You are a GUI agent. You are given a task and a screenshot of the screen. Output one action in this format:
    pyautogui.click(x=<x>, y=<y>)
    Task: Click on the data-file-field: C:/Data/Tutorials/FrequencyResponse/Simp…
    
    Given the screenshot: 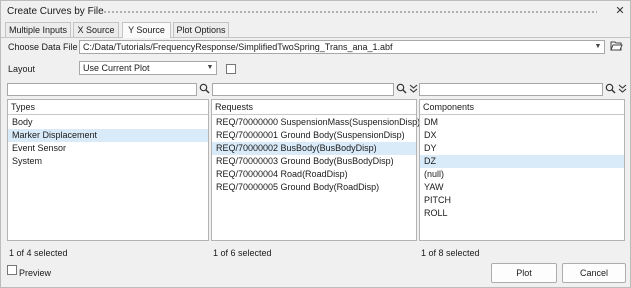 What is the action you would take?
    pyautogui.click(x=342, y=47)
    